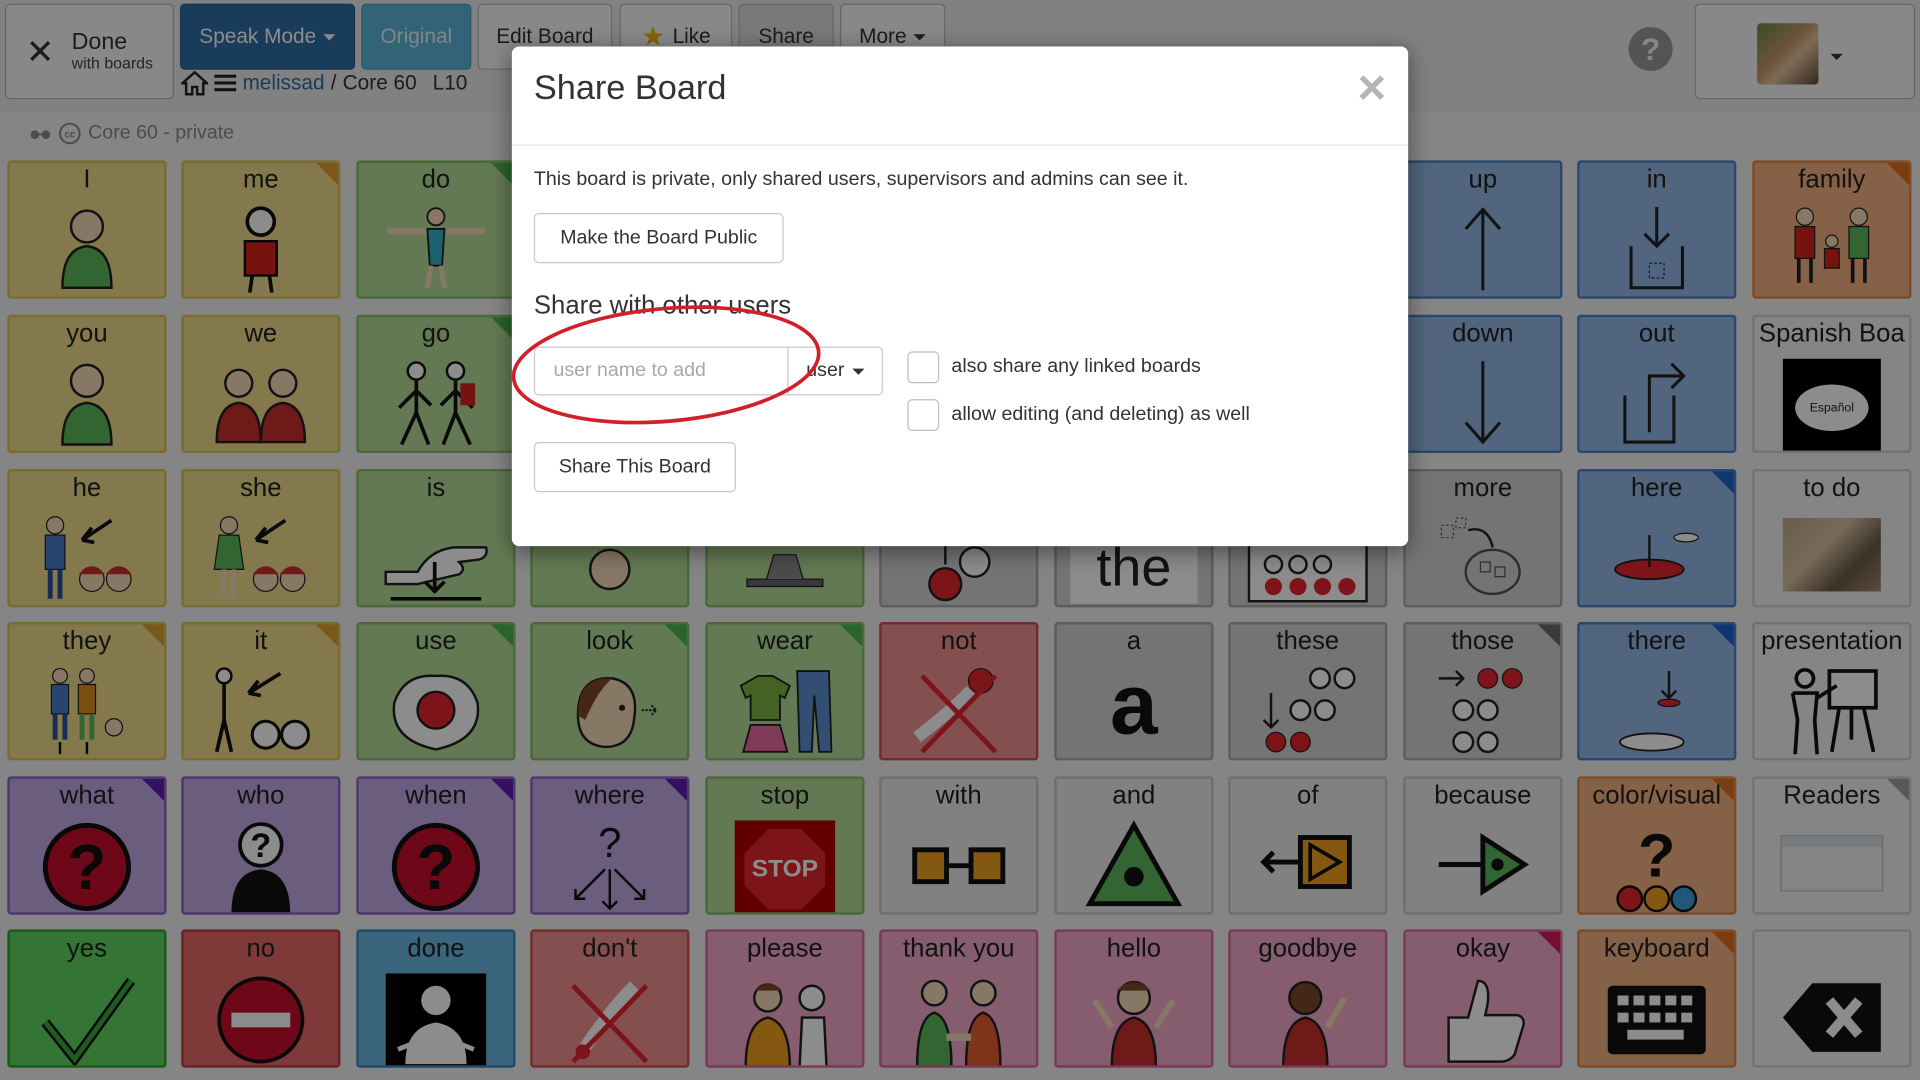 The height and width of the screenshot is (1080, 1920). What do you see at coordinates (661, 371) in the screenshot?
I see `user-name-input` at bounding box center [661, 371].